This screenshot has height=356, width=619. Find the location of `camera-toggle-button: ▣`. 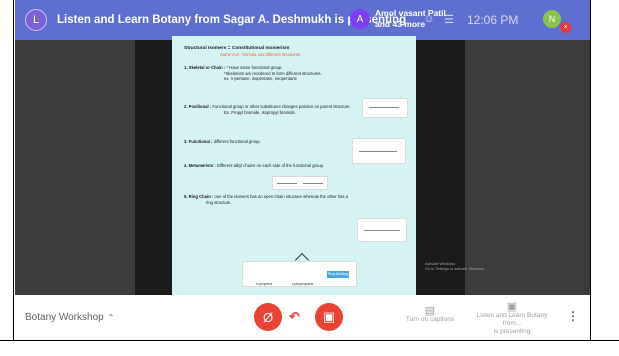

camera-toggle-button: ▣ is located at coordinates (329, 317).